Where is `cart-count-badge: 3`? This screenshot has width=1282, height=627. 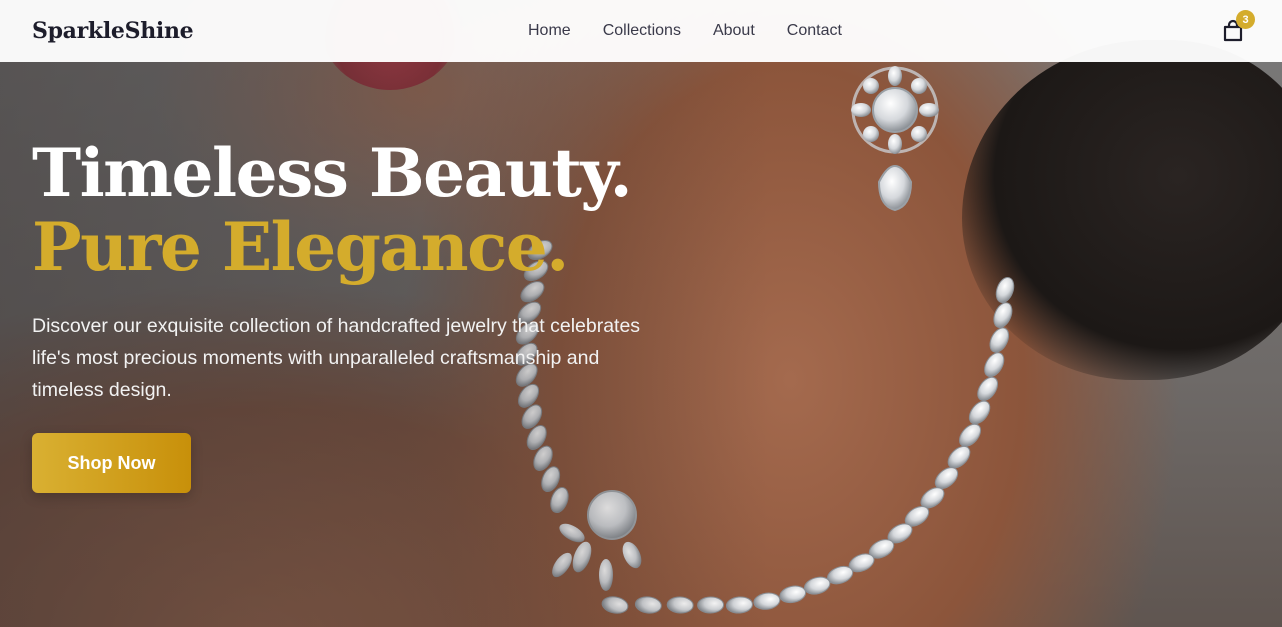 cart-count-badge: 3 is located at coordinates (1245, 19).